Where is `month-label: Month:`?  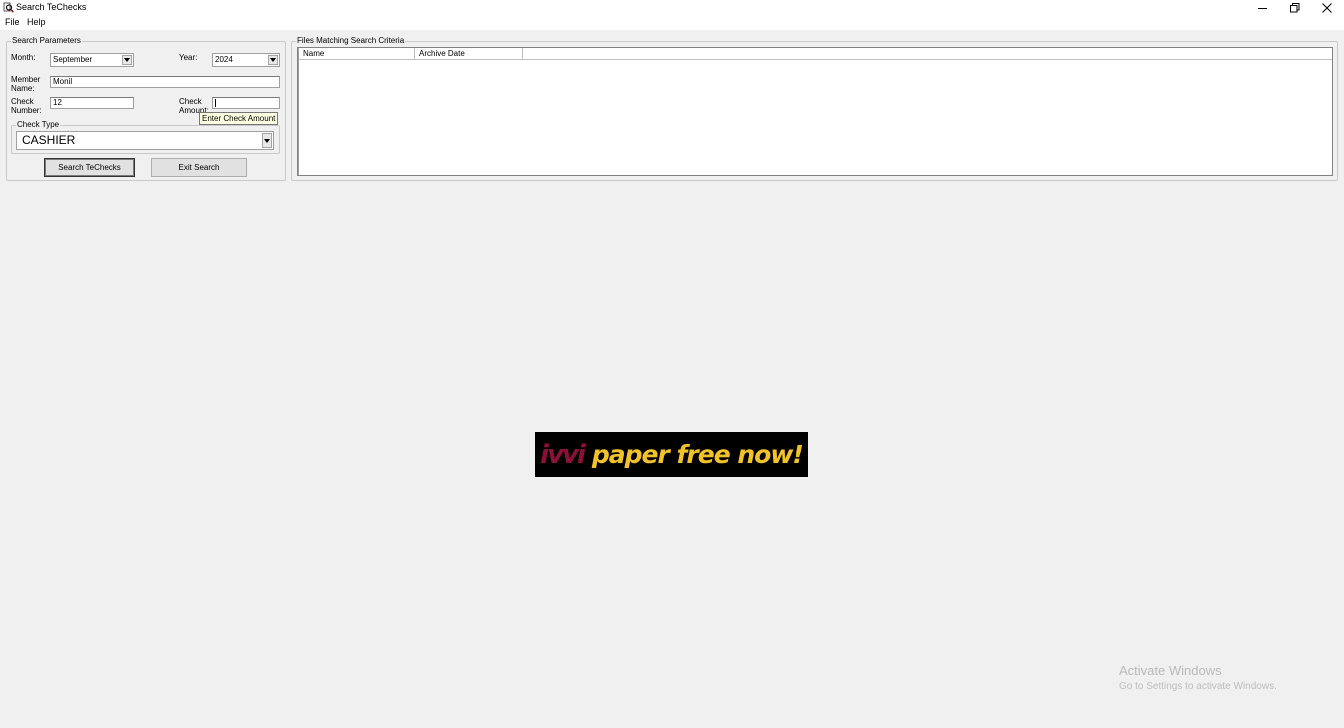
month-label: Month: is located at coordinates (23, 57).